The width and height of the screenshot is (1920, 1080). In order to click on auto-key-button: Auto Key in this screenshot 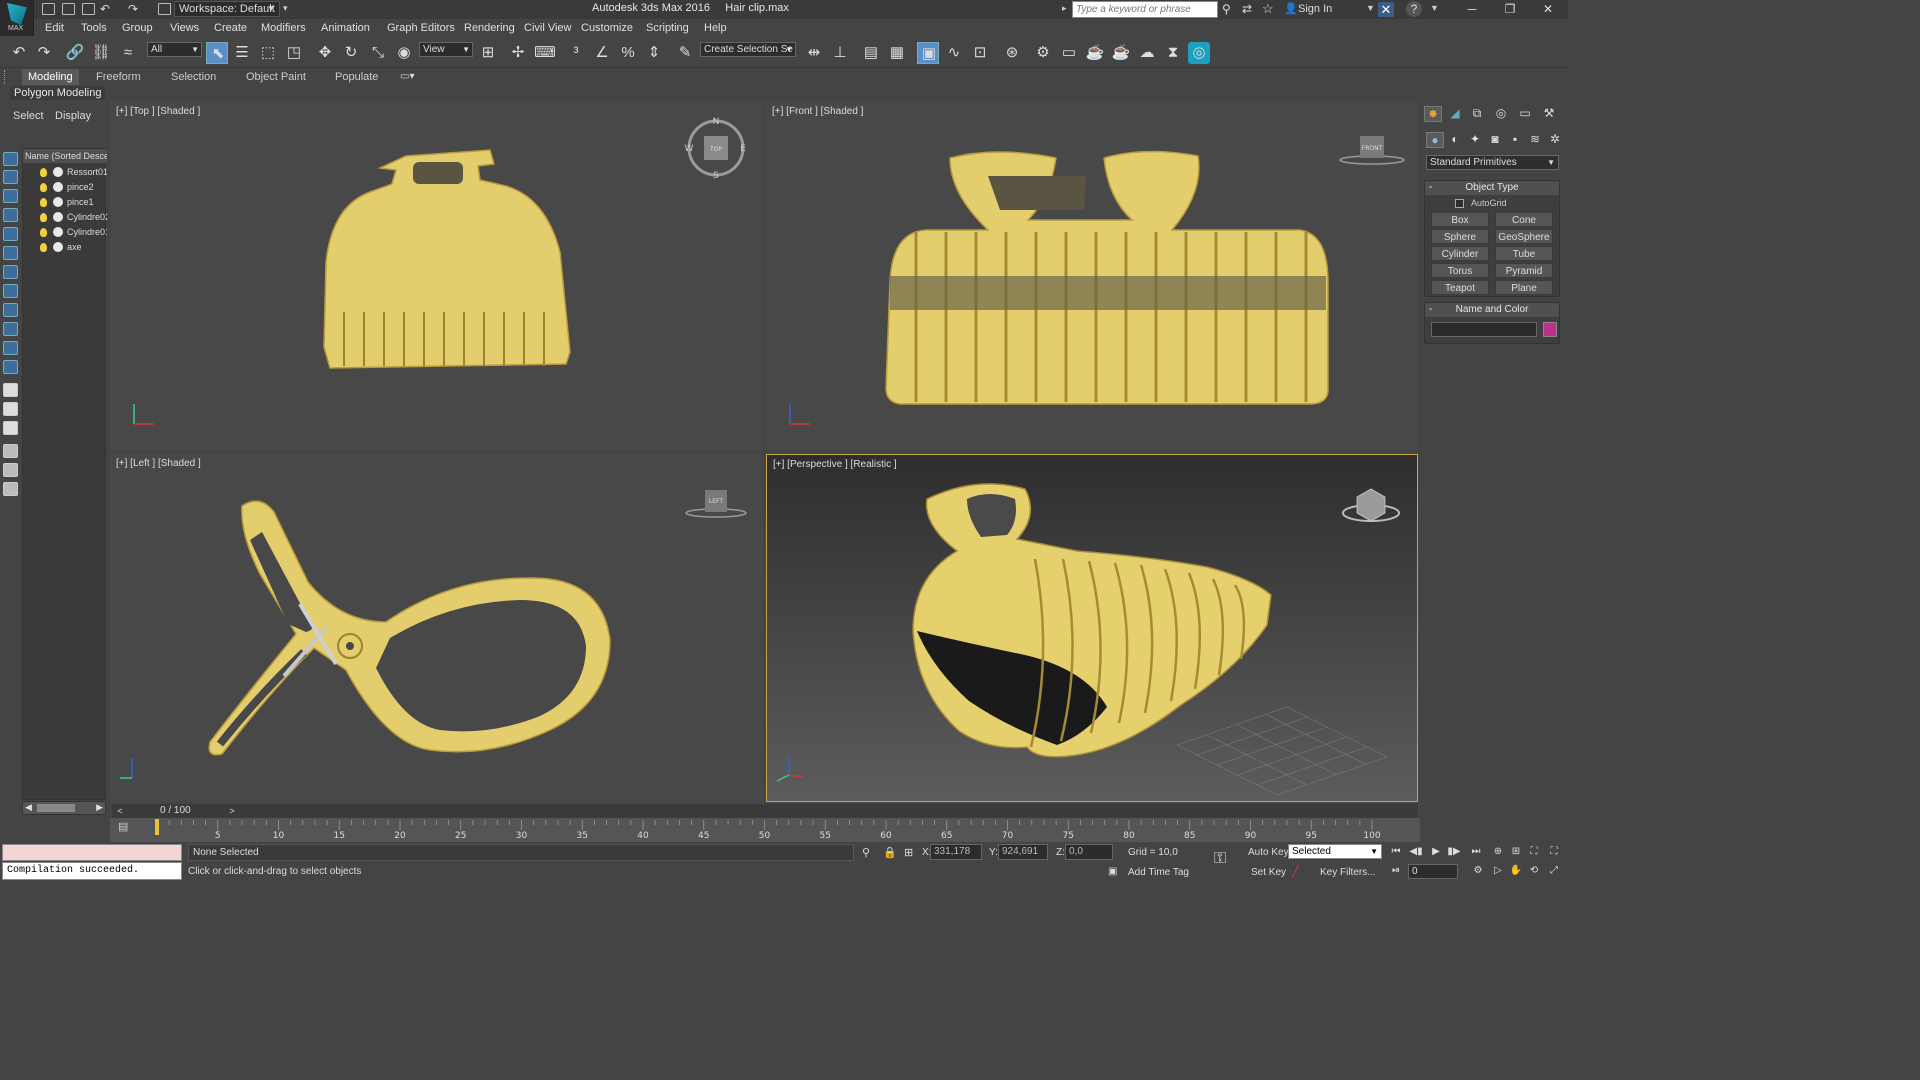, I will do `click(1268, 852)`.